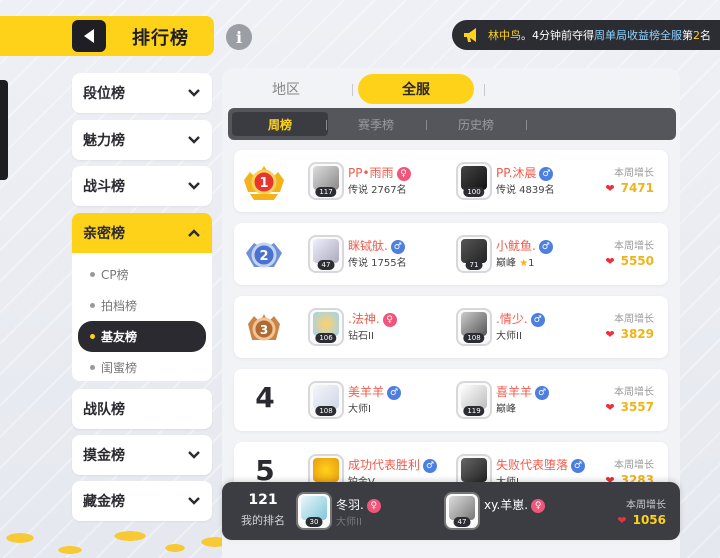  What do you see at coordinates (474, 254) in the screenshot?
I see `avatar: 71` at bounding box center [474, 254].